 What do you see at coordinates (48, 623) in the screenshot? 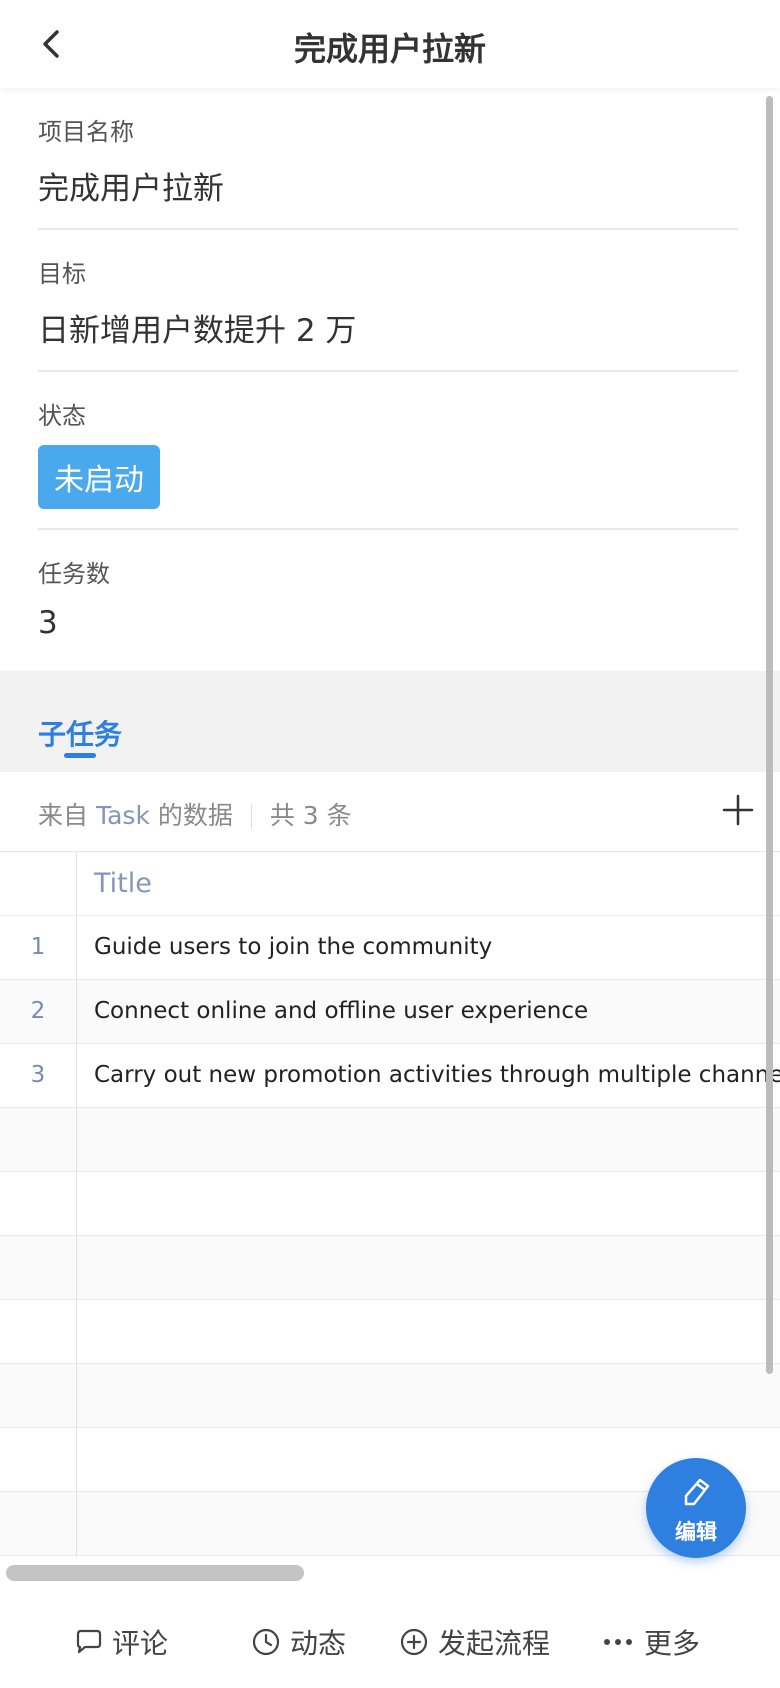
I see `task-count-value: 3` at bounding box center [48, 623].